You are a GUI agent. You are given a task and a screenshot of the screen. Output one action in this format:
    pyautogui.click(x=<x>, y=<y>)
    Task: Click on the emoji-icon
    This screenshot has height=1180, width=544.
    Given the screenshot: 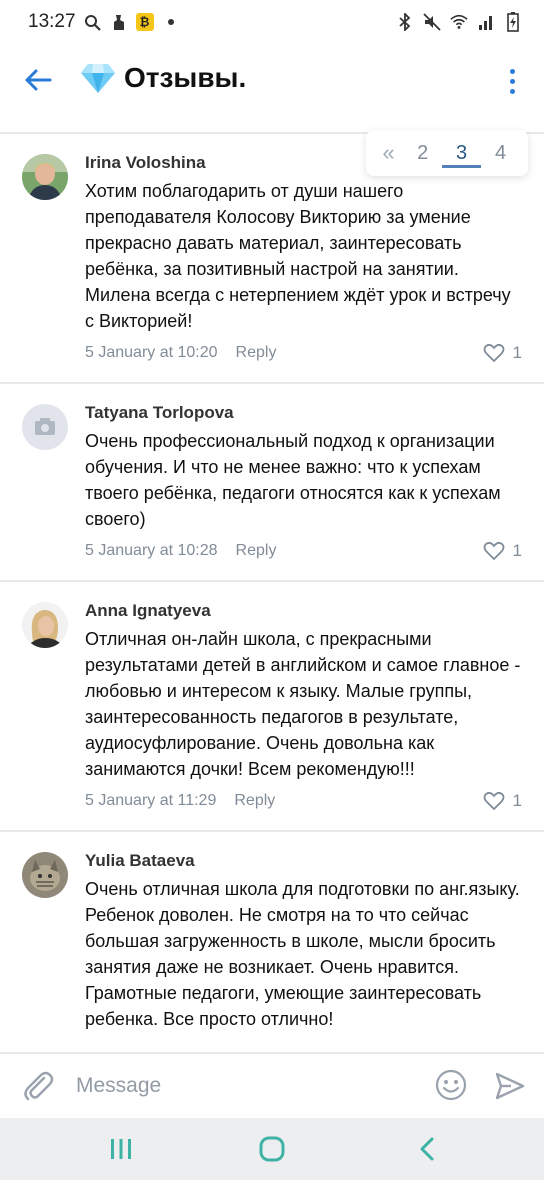 What is the action you would take?
    pyautogui.click(x=451, y=1085)
    